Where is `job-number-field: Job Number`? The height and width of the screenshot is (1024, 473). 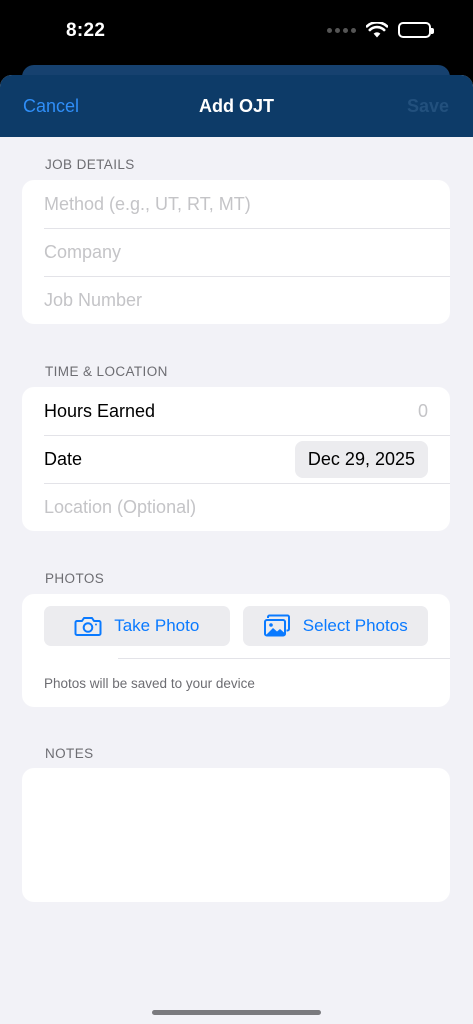
job-number-field: Job Number is located at coordinates (236, 300).